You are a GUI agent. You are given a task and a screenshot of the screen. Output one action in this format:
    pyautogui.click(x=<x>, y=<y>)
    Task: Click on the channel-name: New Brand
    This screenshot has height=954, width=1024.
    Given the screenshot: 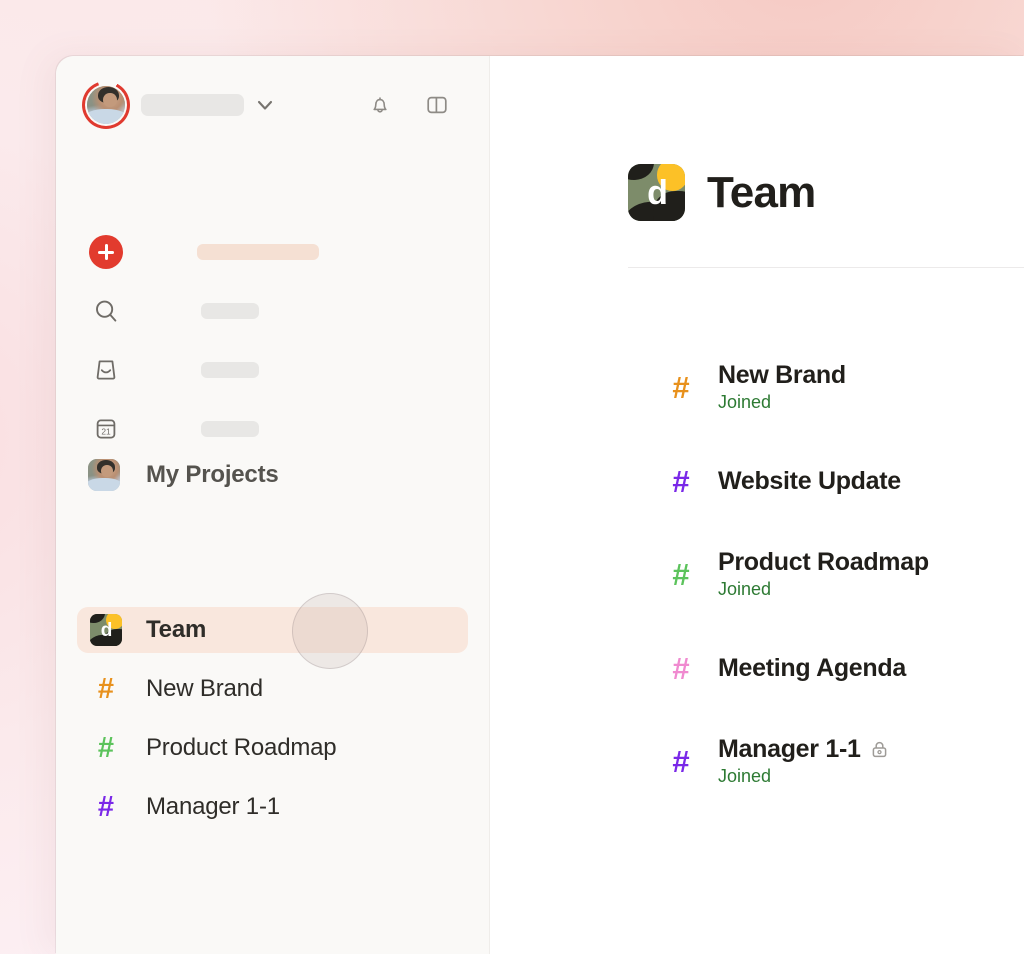 What is the action you would take?
    pyautogui.click(x=782, y=374)
    